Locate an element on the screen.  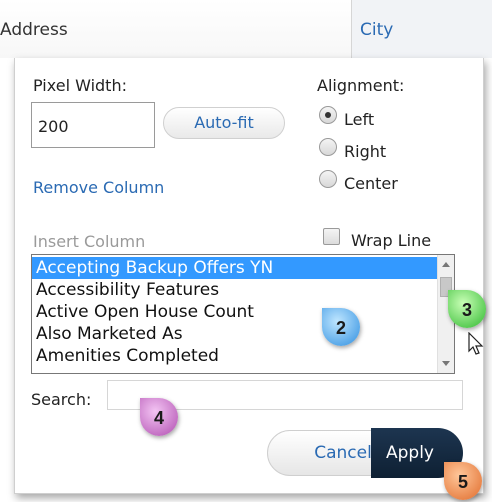
callout-badge-5: 5 is located at coordinates (463, 481).